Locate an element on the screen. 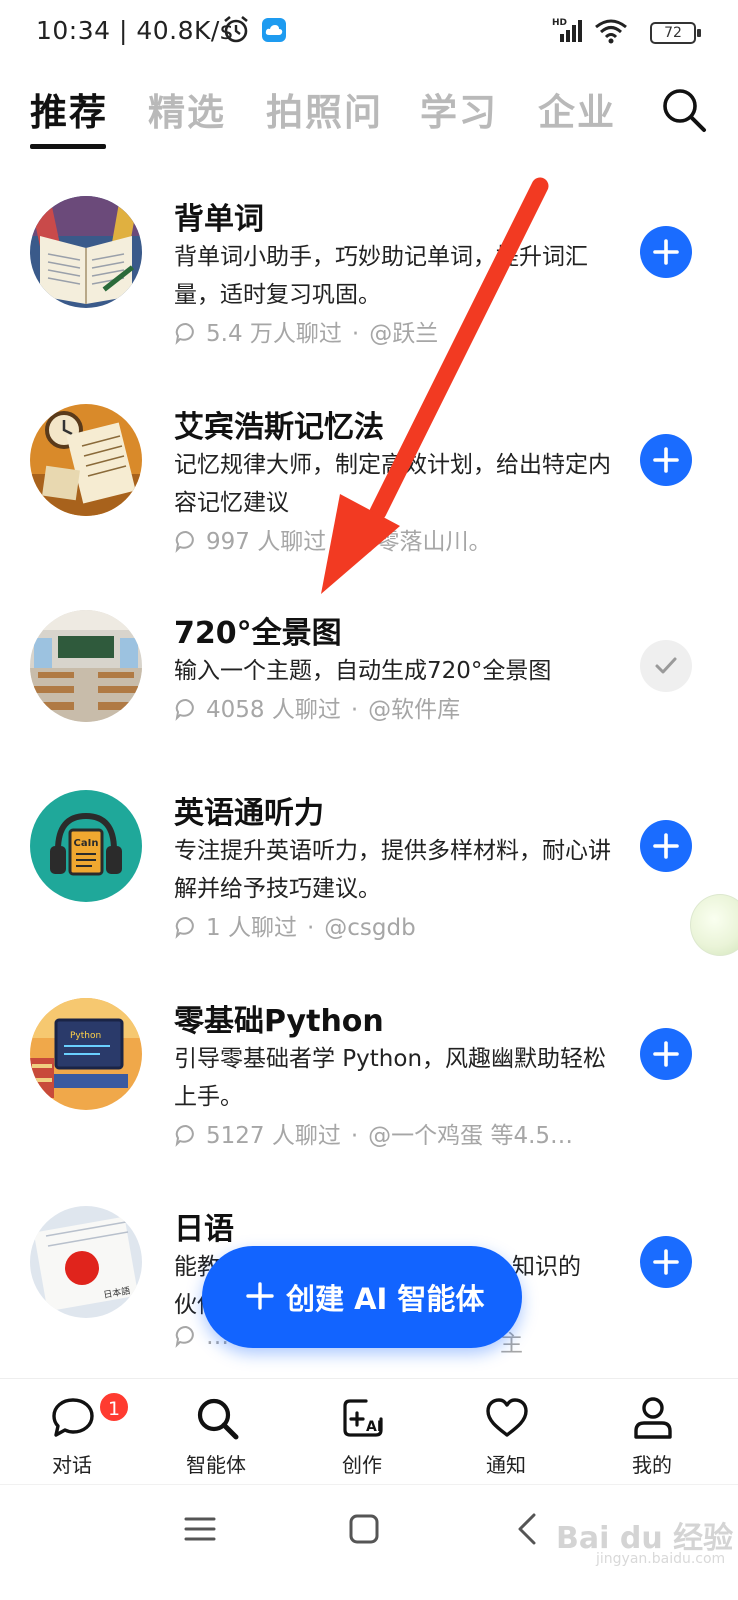  author-name: @跃兰 is located at coordinates (403, 334).